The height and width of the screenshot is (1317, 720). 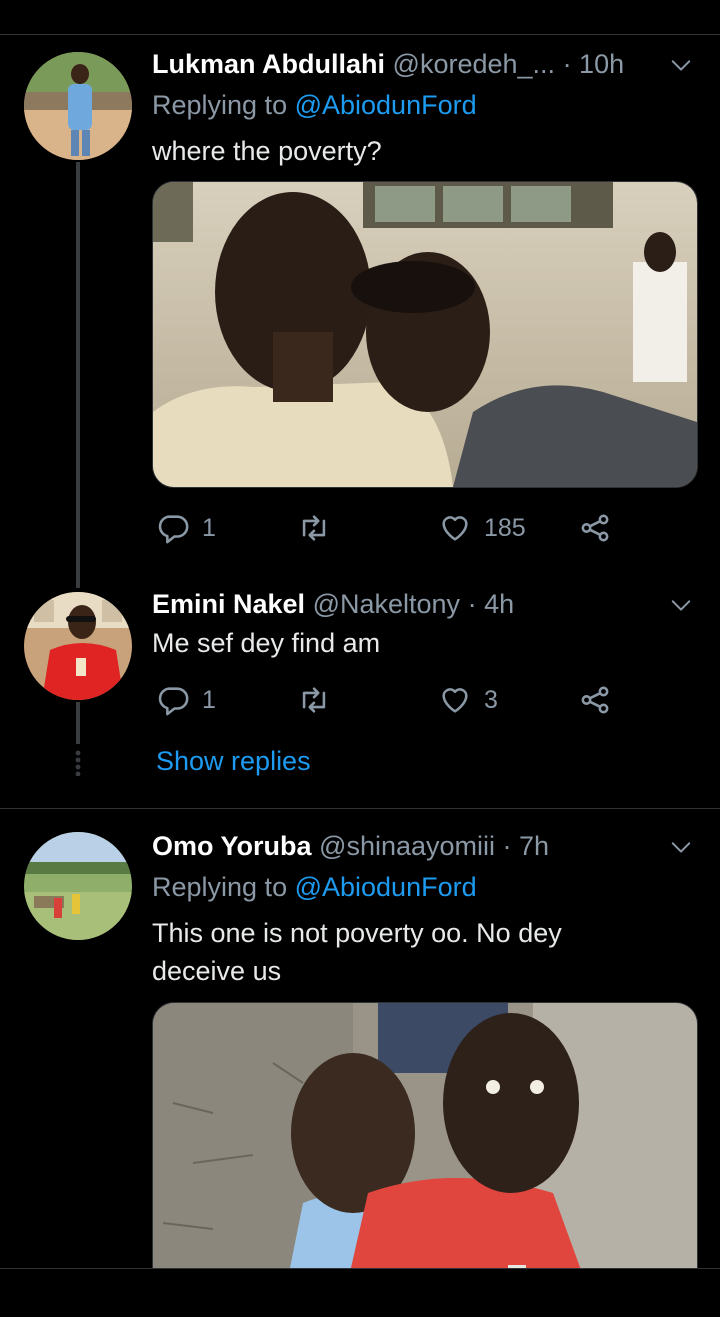 I want to click on bottom-compose-bar, so click(x=360, y=1292).